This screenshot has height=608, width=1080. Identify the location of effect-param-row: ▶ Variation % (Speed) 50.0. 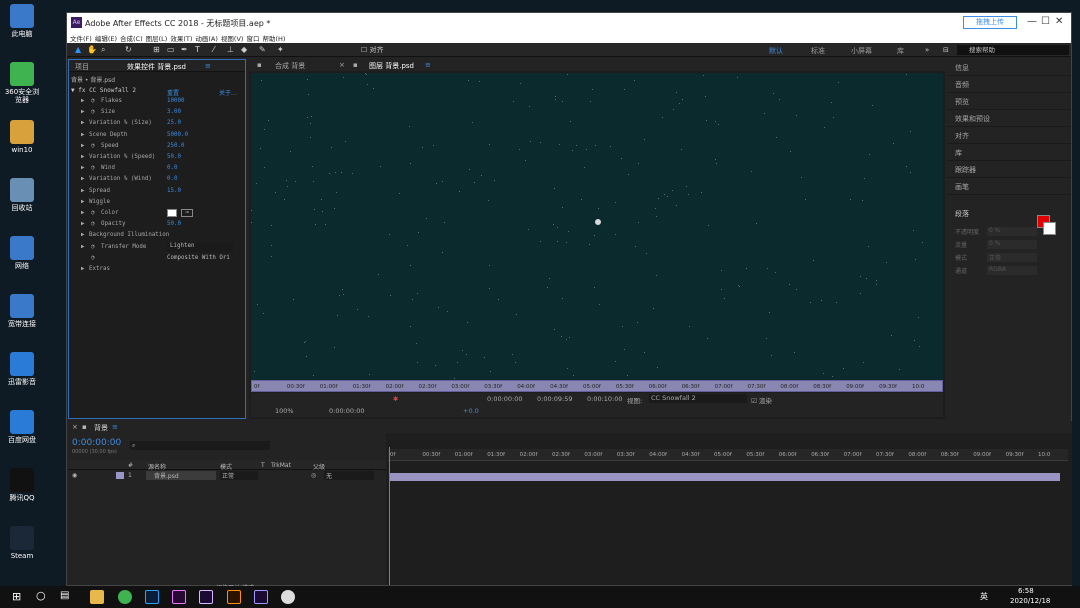
(157, 157).